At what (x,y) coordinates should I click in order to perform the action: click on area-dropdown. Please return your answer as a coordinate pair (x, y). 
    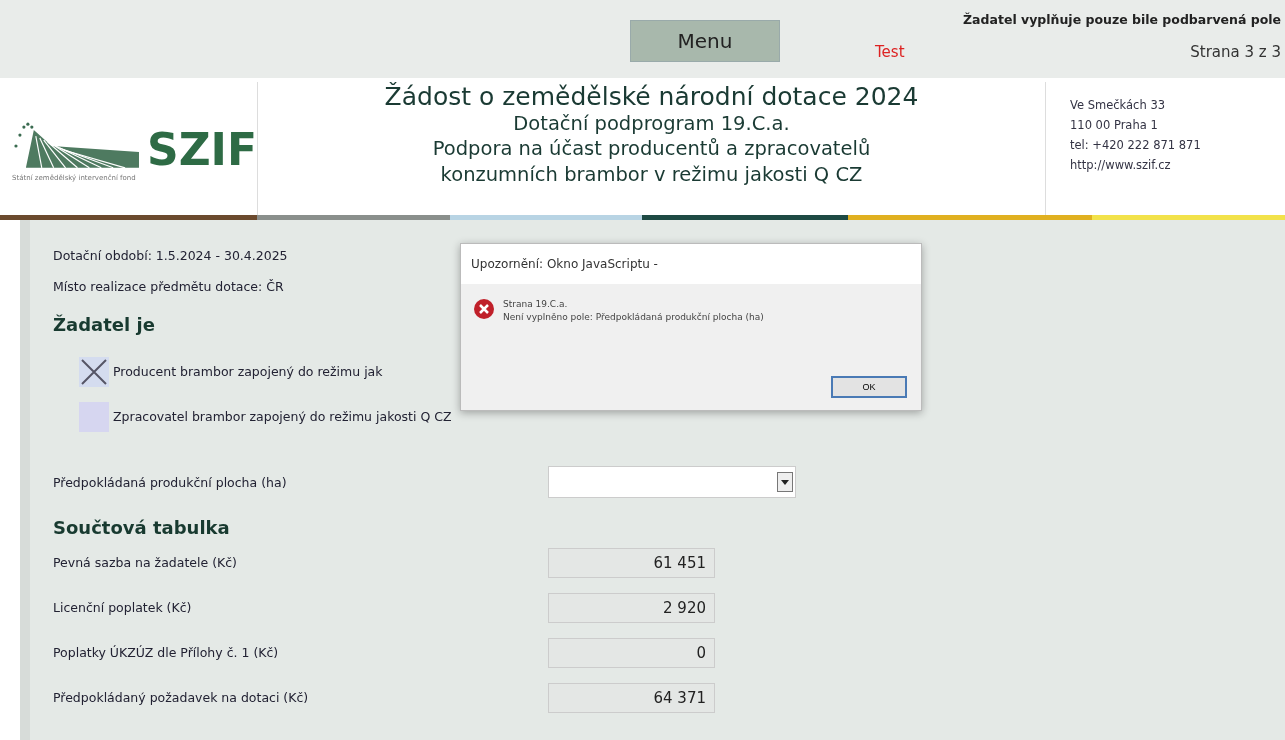
    Looking at the image, I should click on (672, 482).